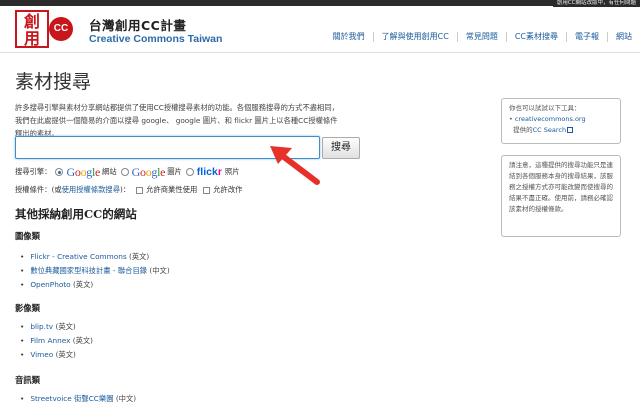  I want to click on list-item: OpenPhoto (英文), so click(95, 285).